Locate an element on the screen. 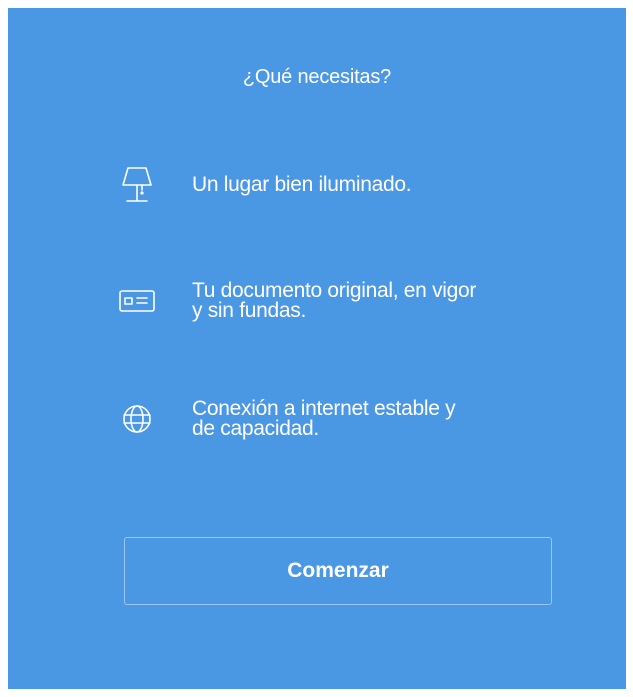  id-card-icon is located at coordinates (137, 301).